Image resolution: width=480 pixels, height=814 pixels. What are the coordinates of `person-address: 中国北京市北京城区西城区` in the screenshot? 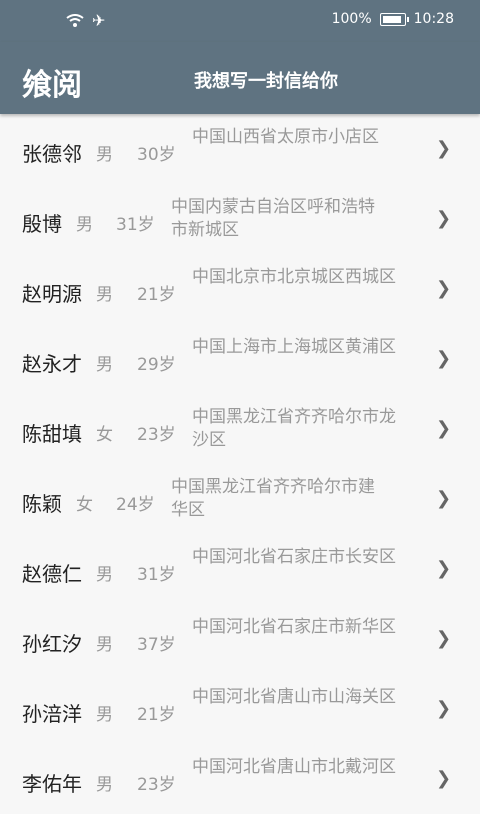 It's located at (294, 277).